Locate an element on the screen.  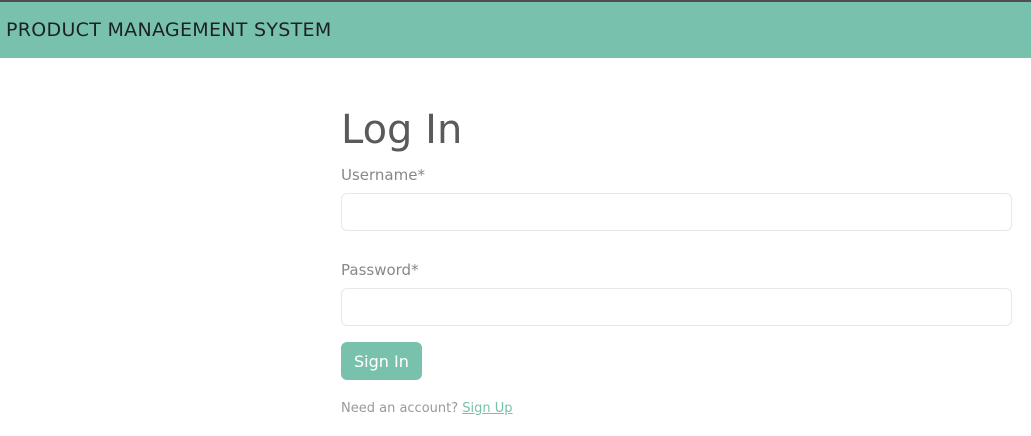
password-group: Password* is located at coordinates (676, 293).